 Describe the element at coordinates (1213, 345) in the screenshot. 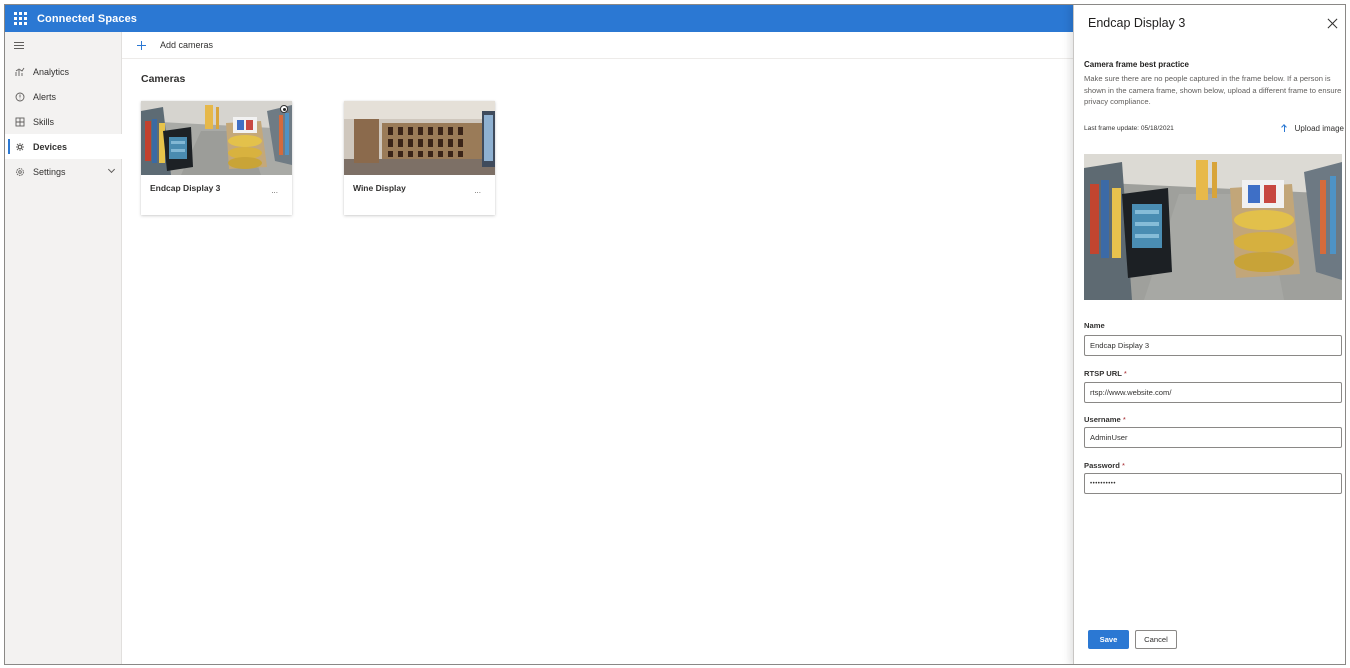

I see `name-field: Endcap Display 3` at that location.